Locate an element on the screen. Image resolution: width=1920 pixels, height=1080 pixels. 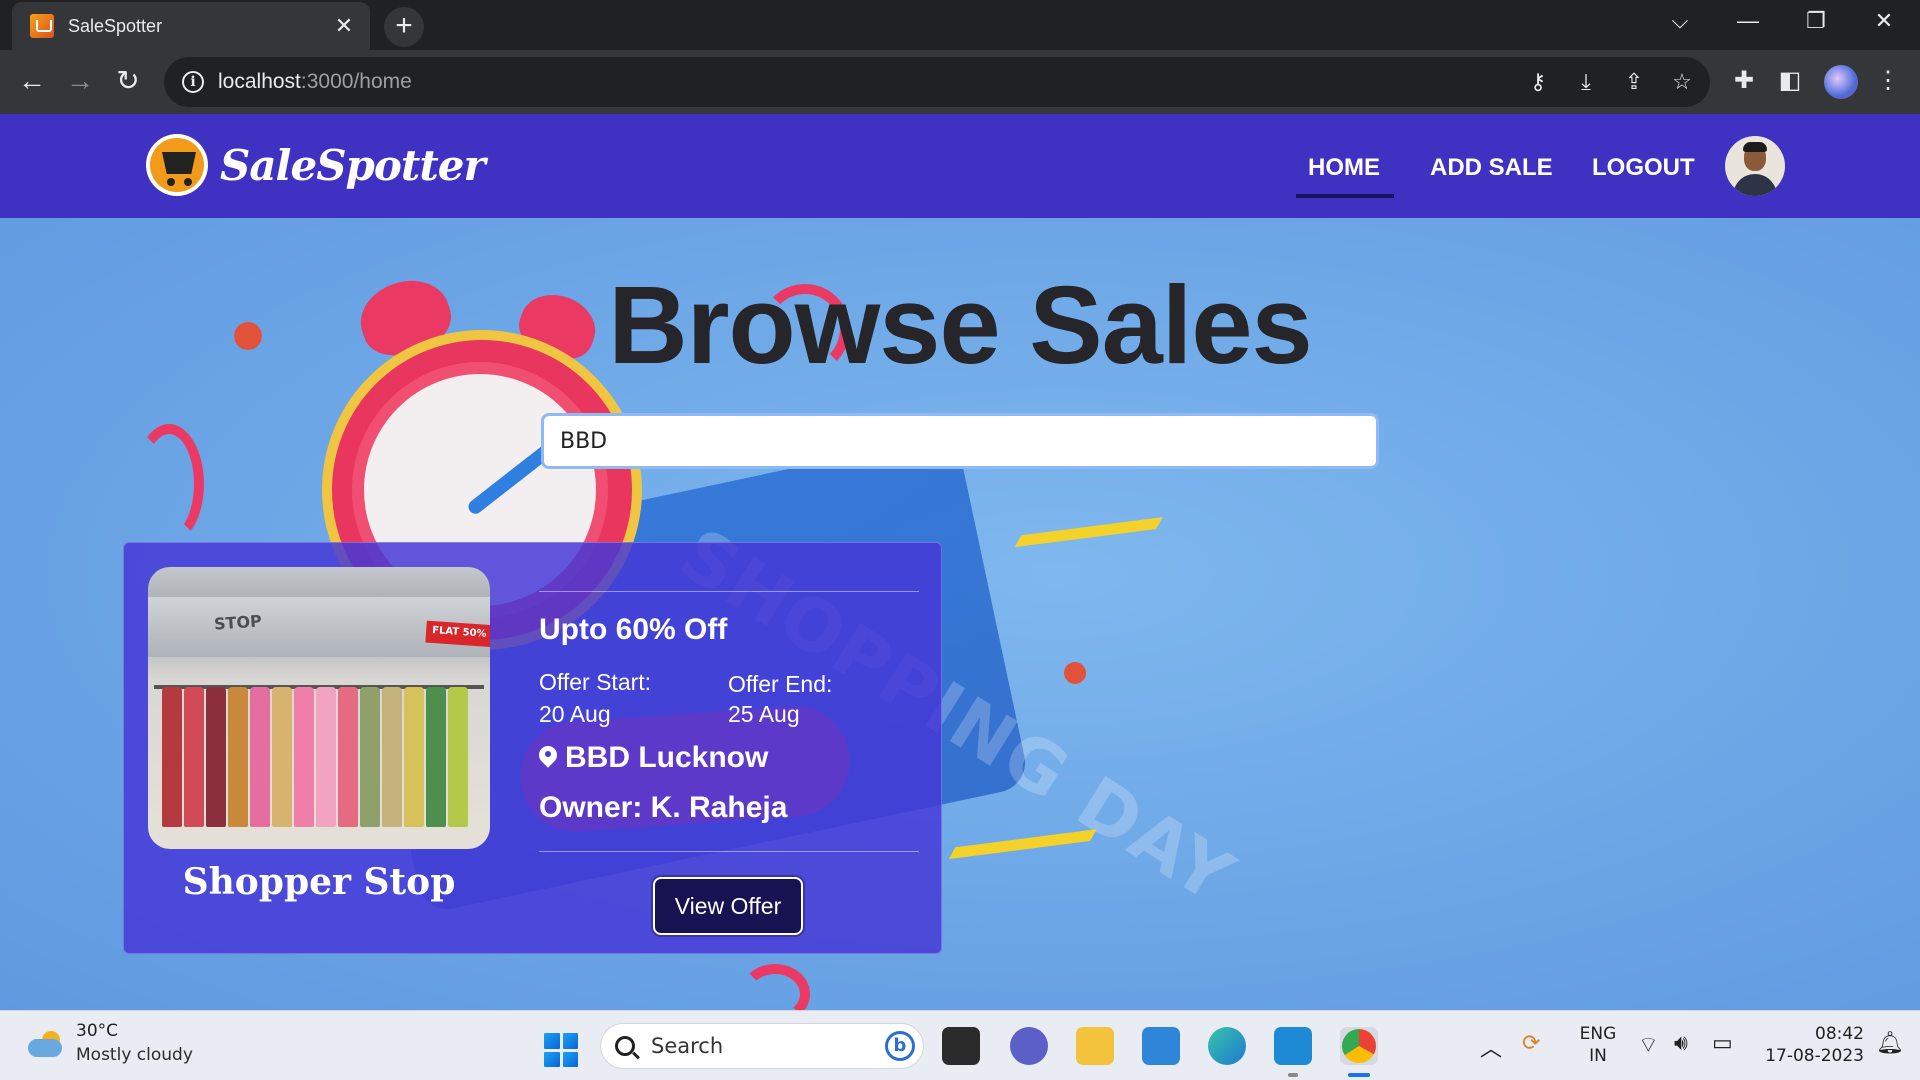
reload-icon: ↻ is located at coordinates (128, 82).